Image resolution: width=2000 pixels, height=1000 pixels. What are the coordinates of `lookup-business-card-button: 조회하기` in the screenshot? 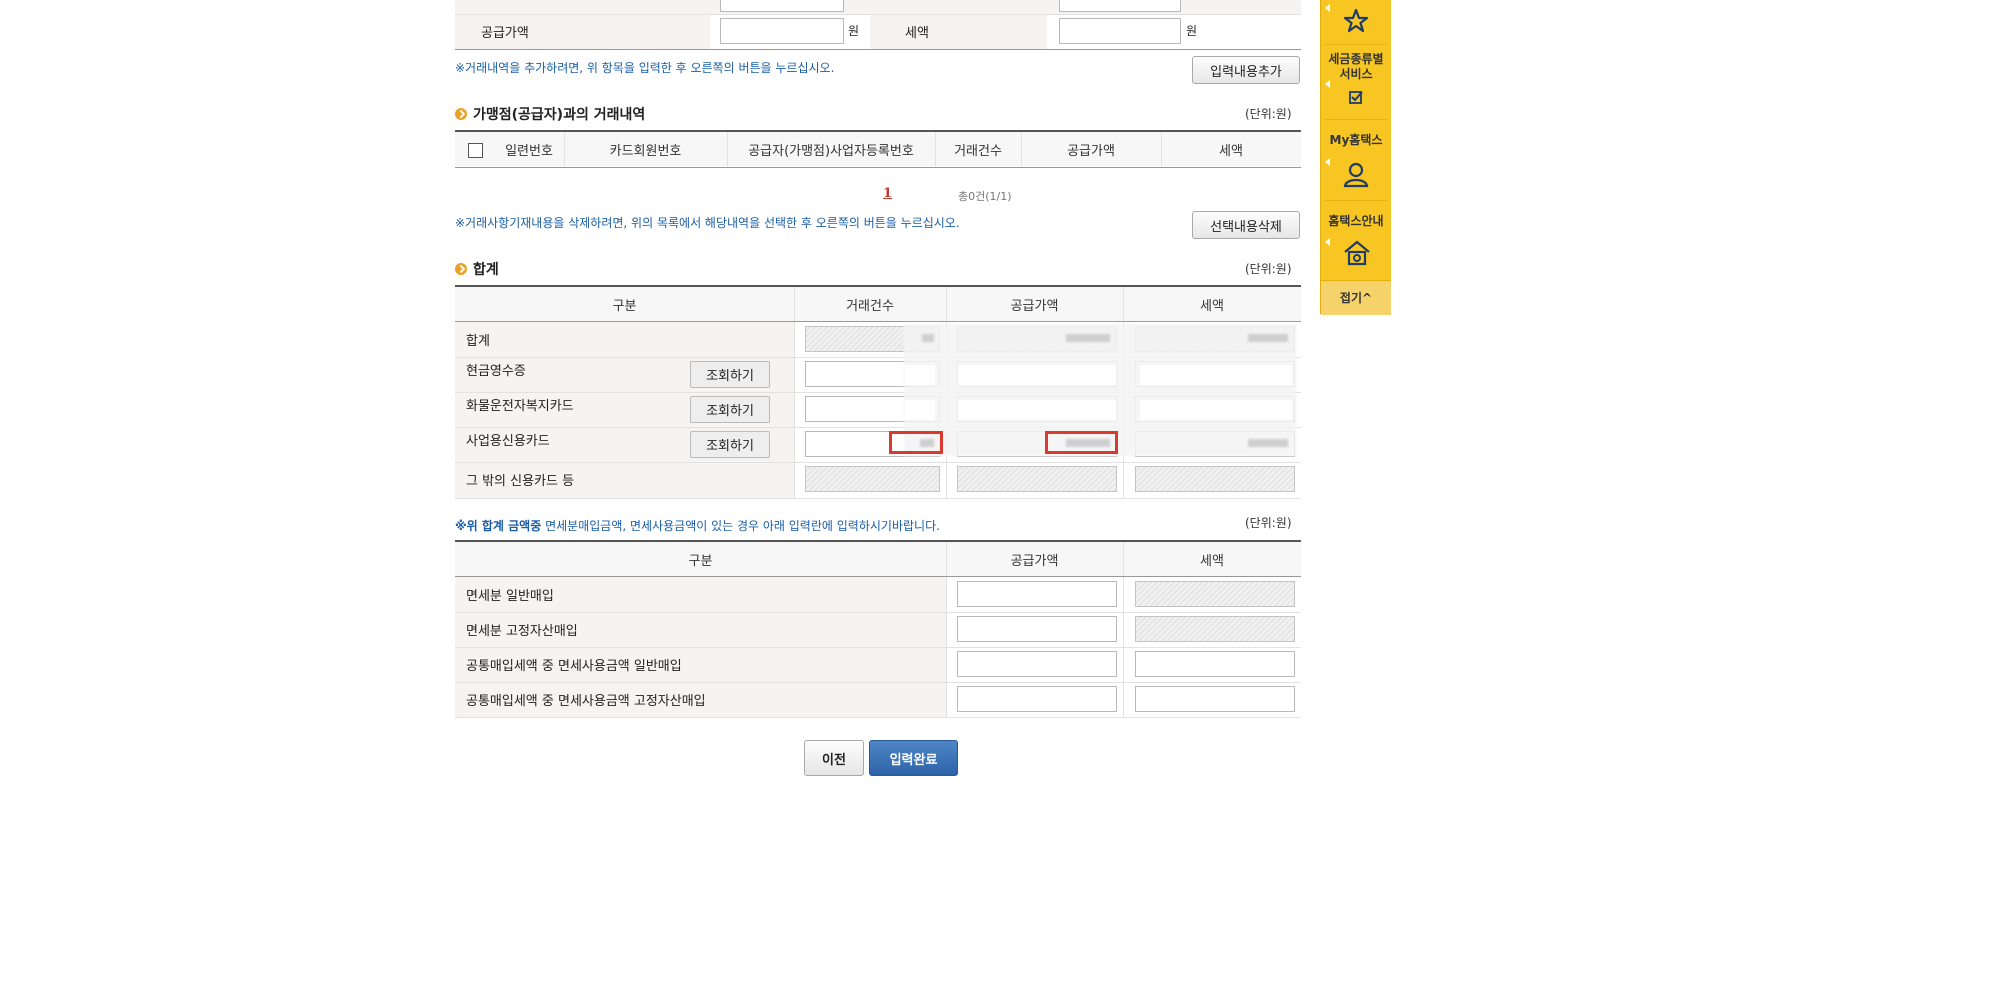 It's located at (730, 444).